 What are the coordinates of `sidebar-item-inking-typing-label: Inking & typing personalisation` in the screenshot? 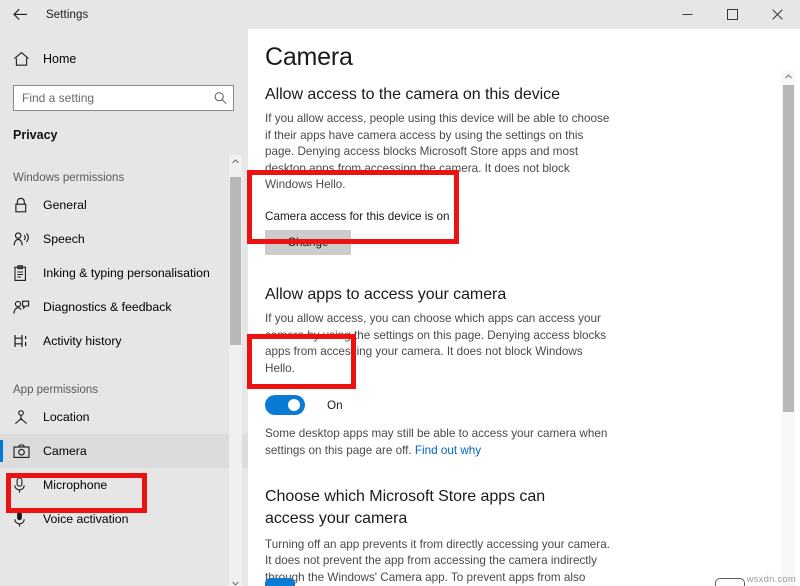 It's located at (126, 273).